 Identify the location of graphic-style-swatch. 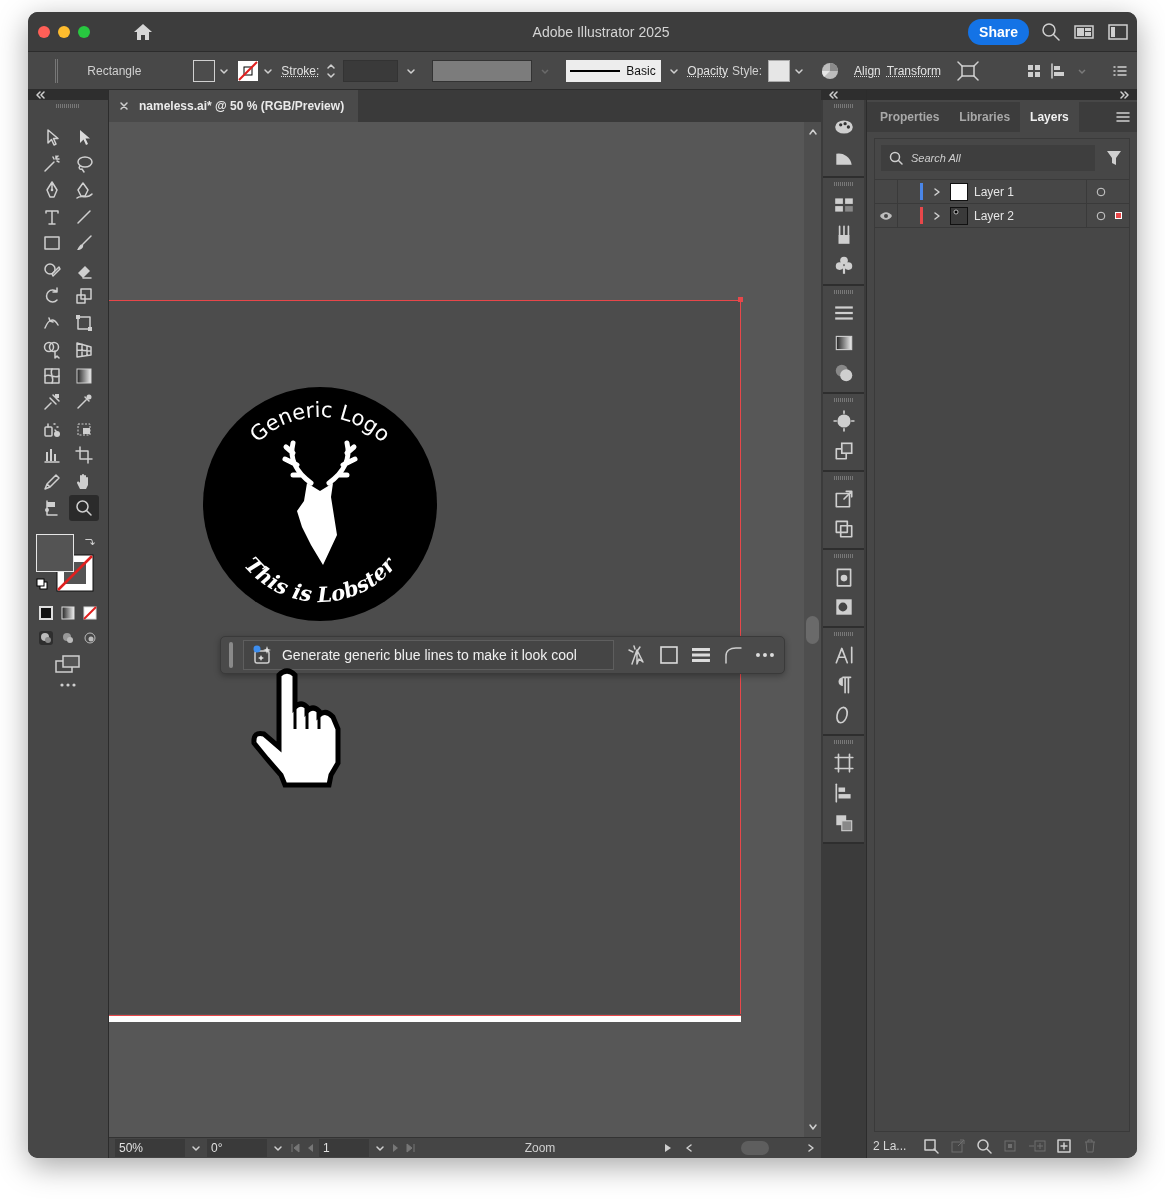
(779, 70).